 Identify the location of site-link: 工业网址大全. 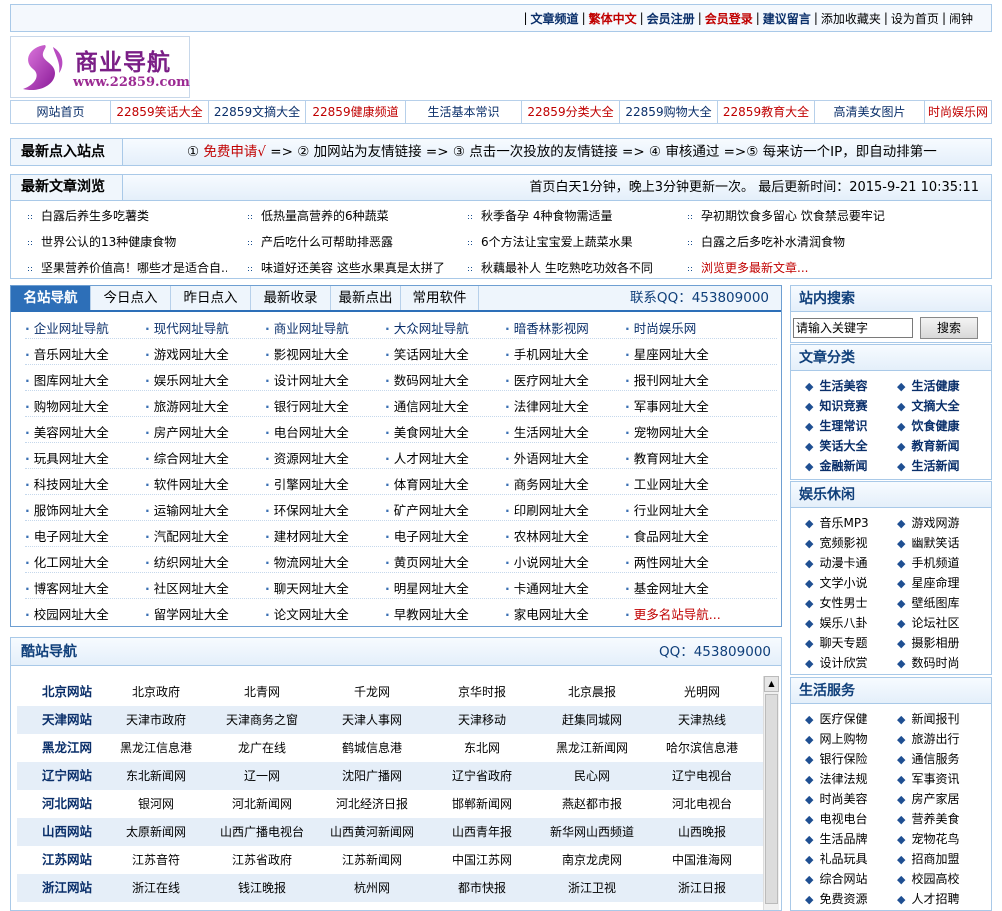
(667, 483).